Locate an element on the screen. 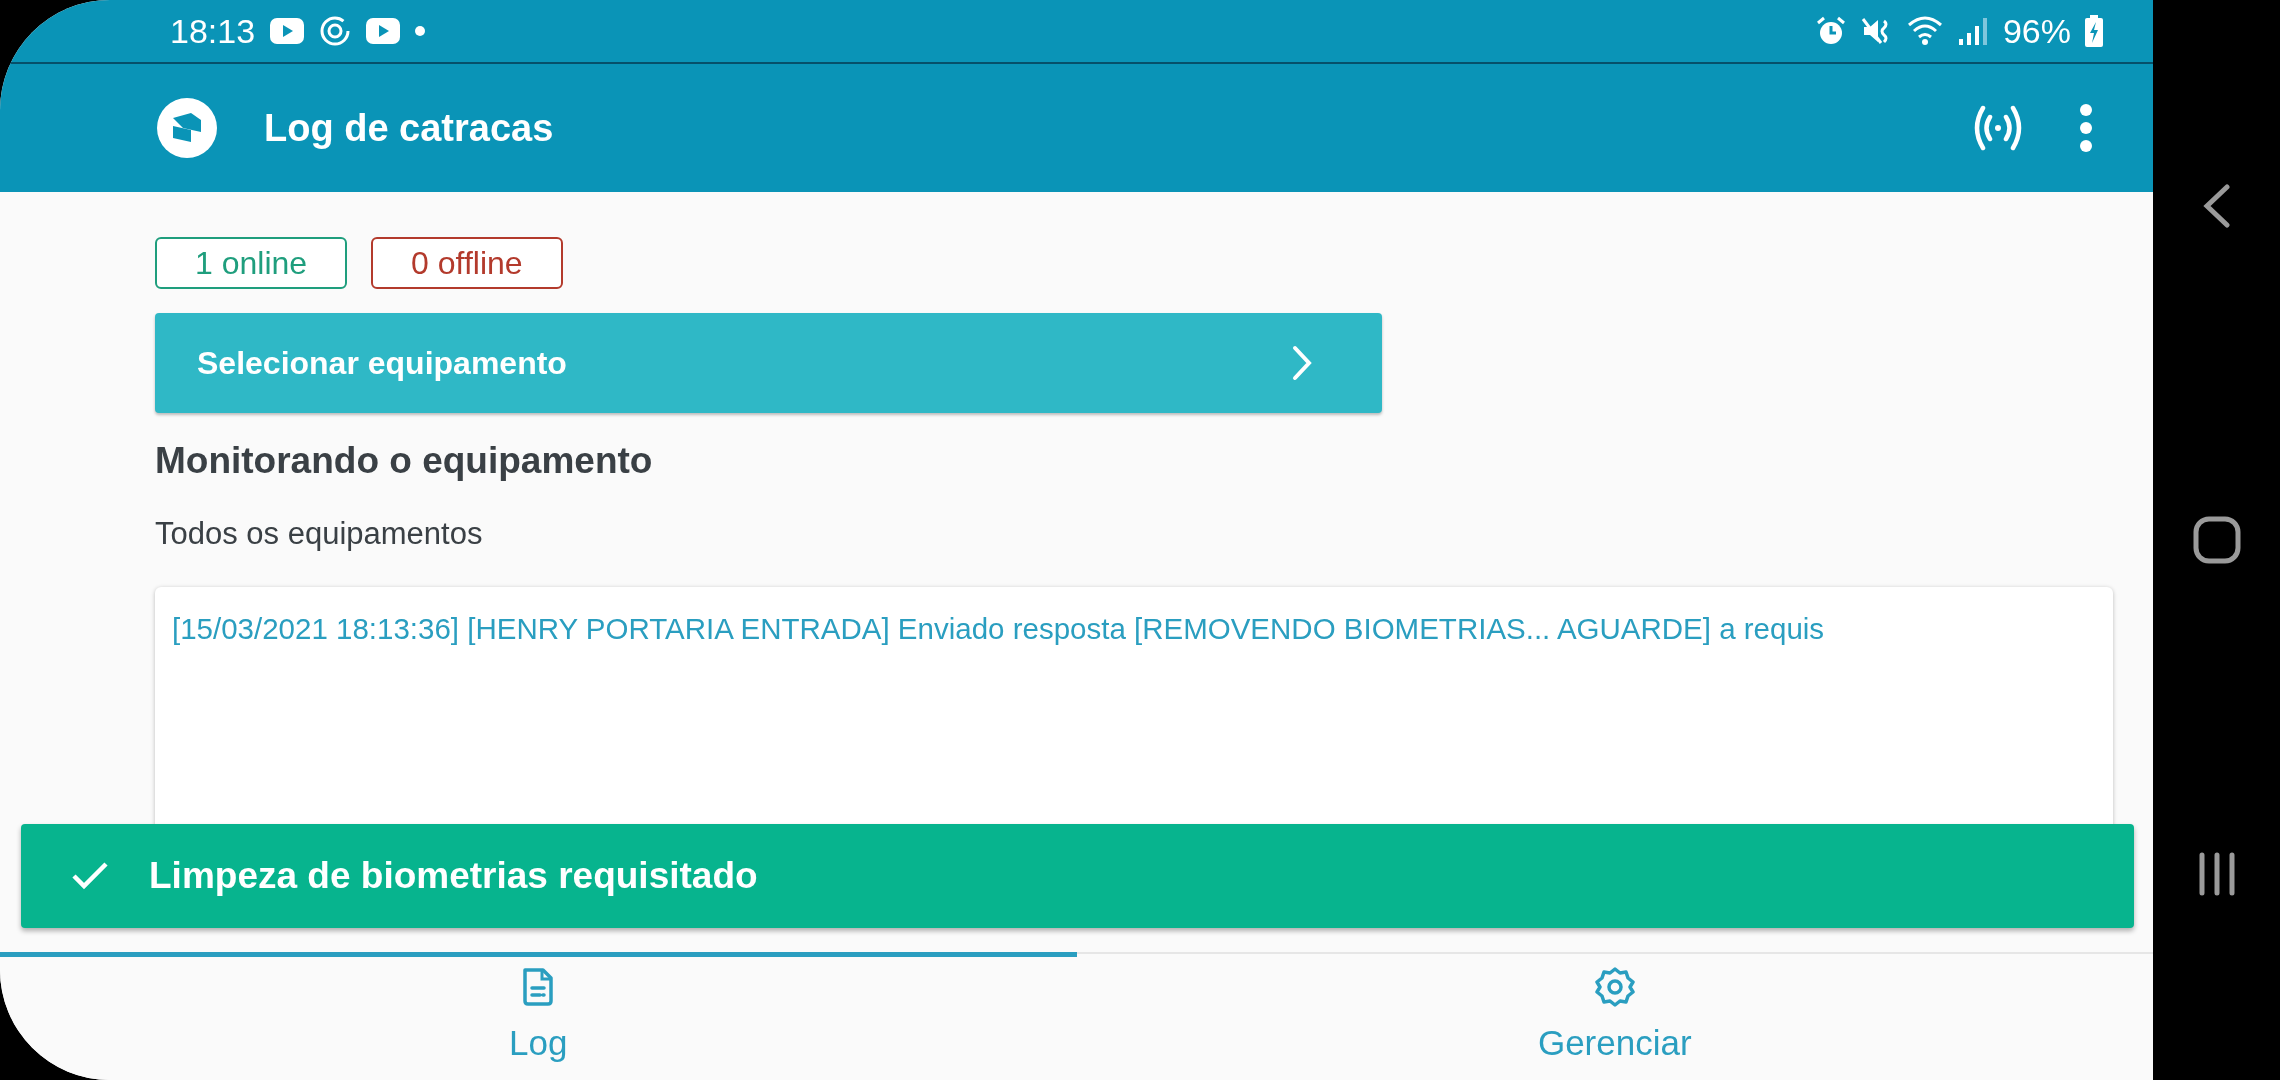 The height and width of the screenshot is (1080, 2280). snackbar-message: Limpeza de biometrias requisitado is located at coordinates (453, 876).